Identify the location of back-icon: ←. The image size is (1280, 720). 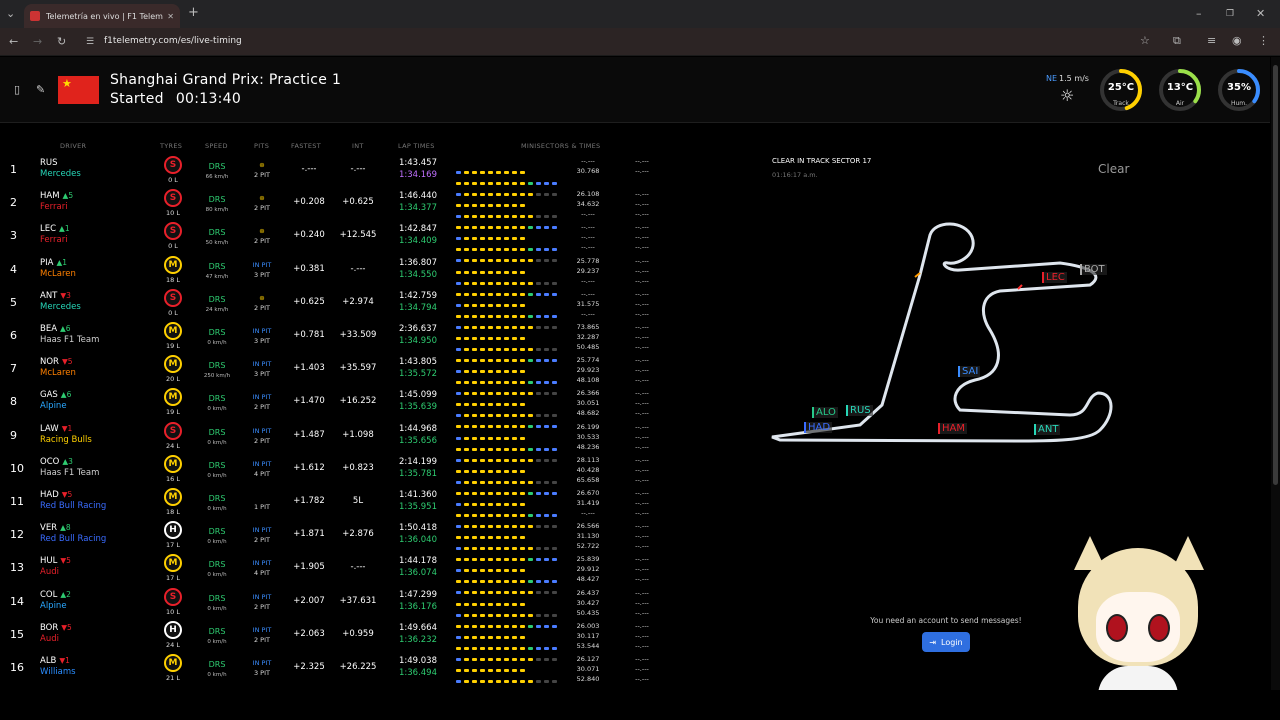
(13, 42).